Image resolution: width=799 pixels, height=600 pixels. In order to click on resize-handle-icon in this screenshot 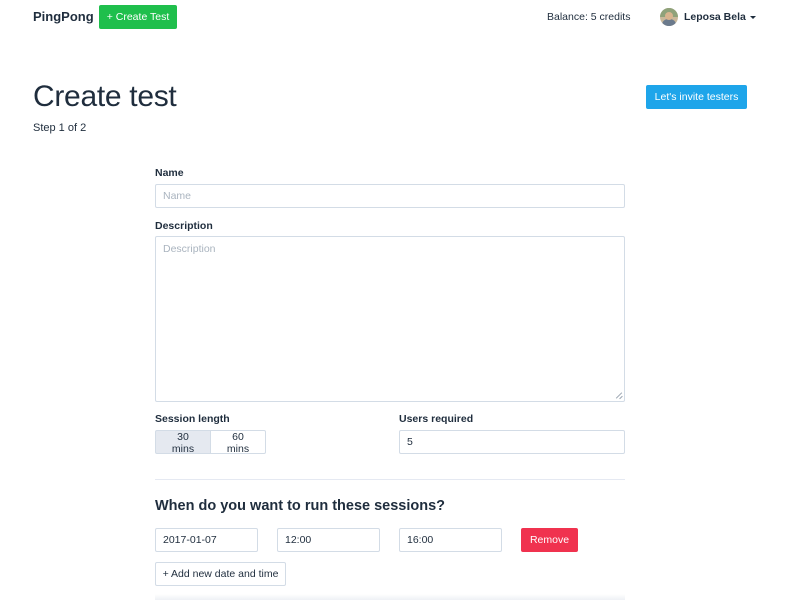, I will do `click(619, 395)`.